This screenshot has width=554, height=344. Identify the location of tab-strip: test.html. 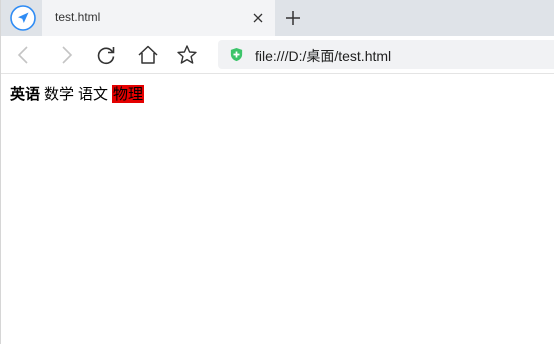
(277, 18).